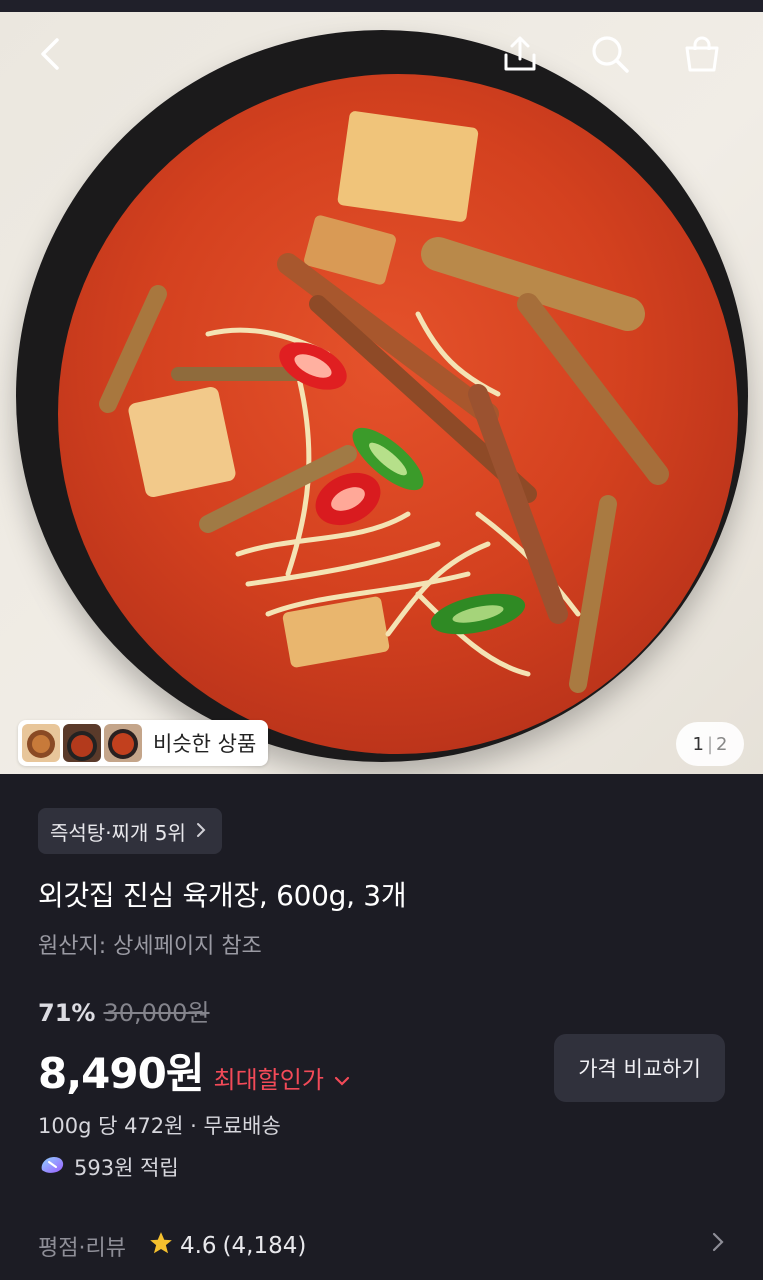  I want to click on rating-value: 4.6, so click(198, 1246).